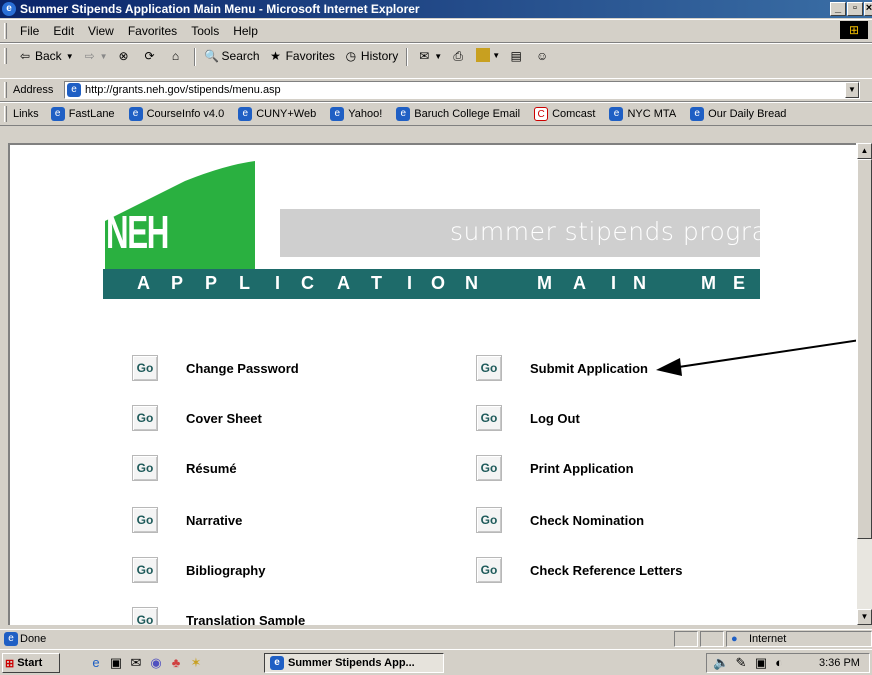  I want to click on home-icon: ⌂, so click(175, 56).